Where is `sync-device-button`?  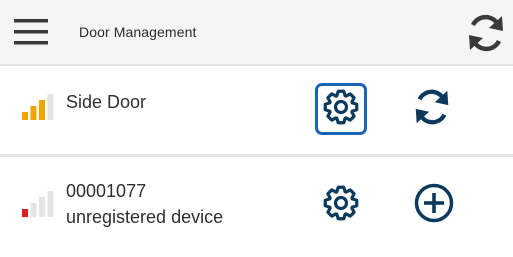 sync-device-button is located at coordinates (432, 109).